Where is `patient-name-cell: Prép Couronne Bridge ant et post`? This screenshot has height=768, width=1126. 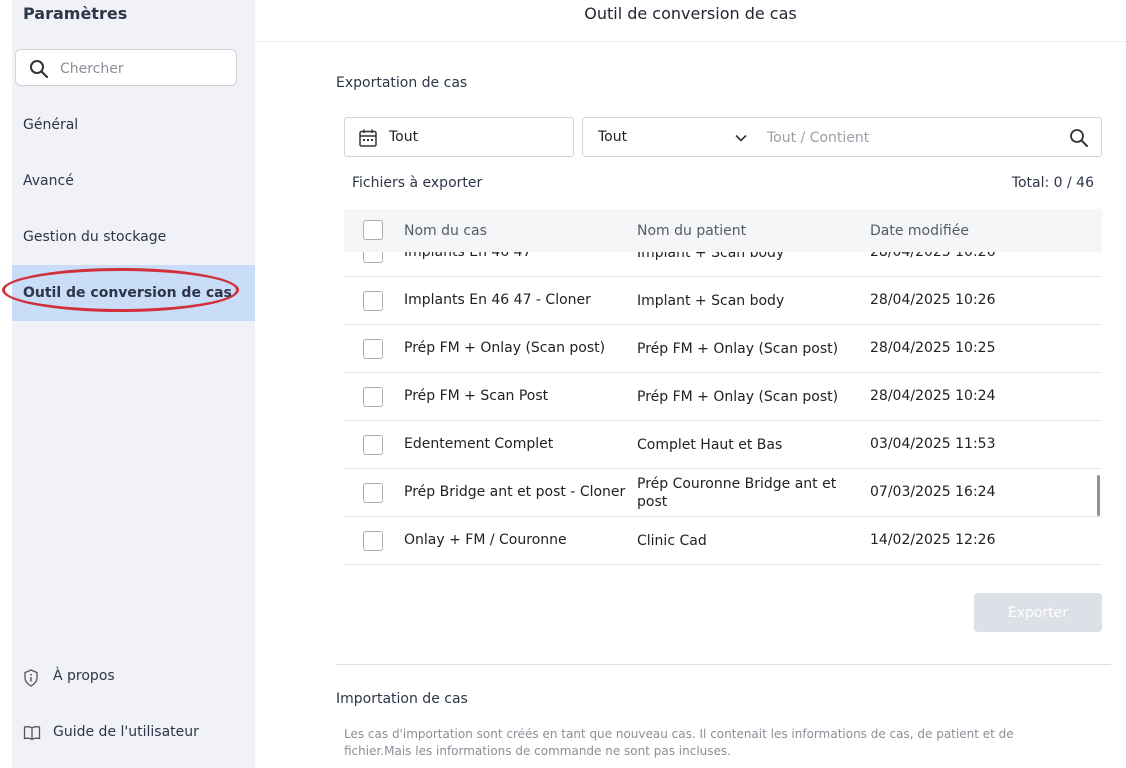
patient-name-cell: Prép Couronne Bridge ant et post is located at coordinates (737, 493).